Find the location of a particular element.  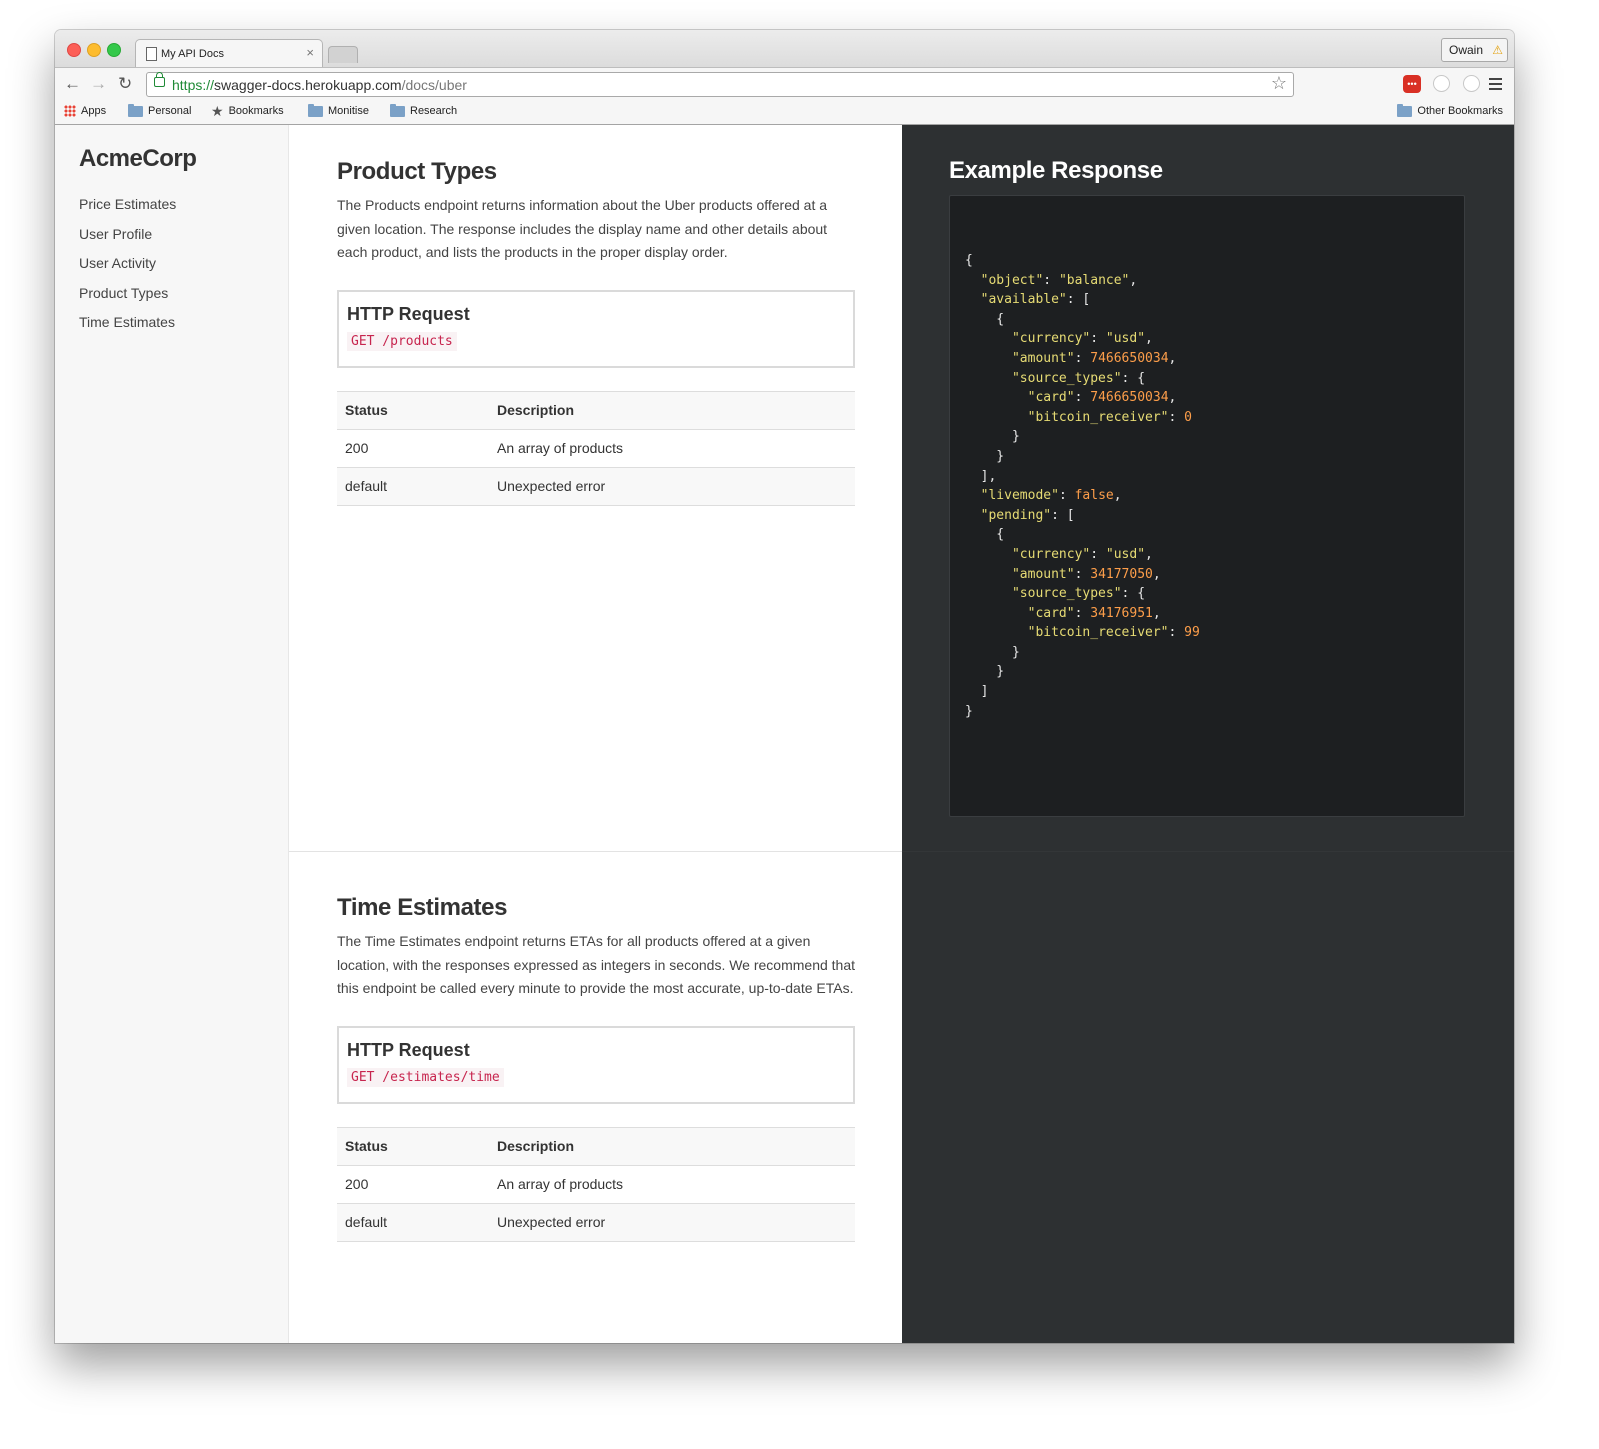

http-request-box: HTTP Request GET /products is located at coordinates (596, 328).